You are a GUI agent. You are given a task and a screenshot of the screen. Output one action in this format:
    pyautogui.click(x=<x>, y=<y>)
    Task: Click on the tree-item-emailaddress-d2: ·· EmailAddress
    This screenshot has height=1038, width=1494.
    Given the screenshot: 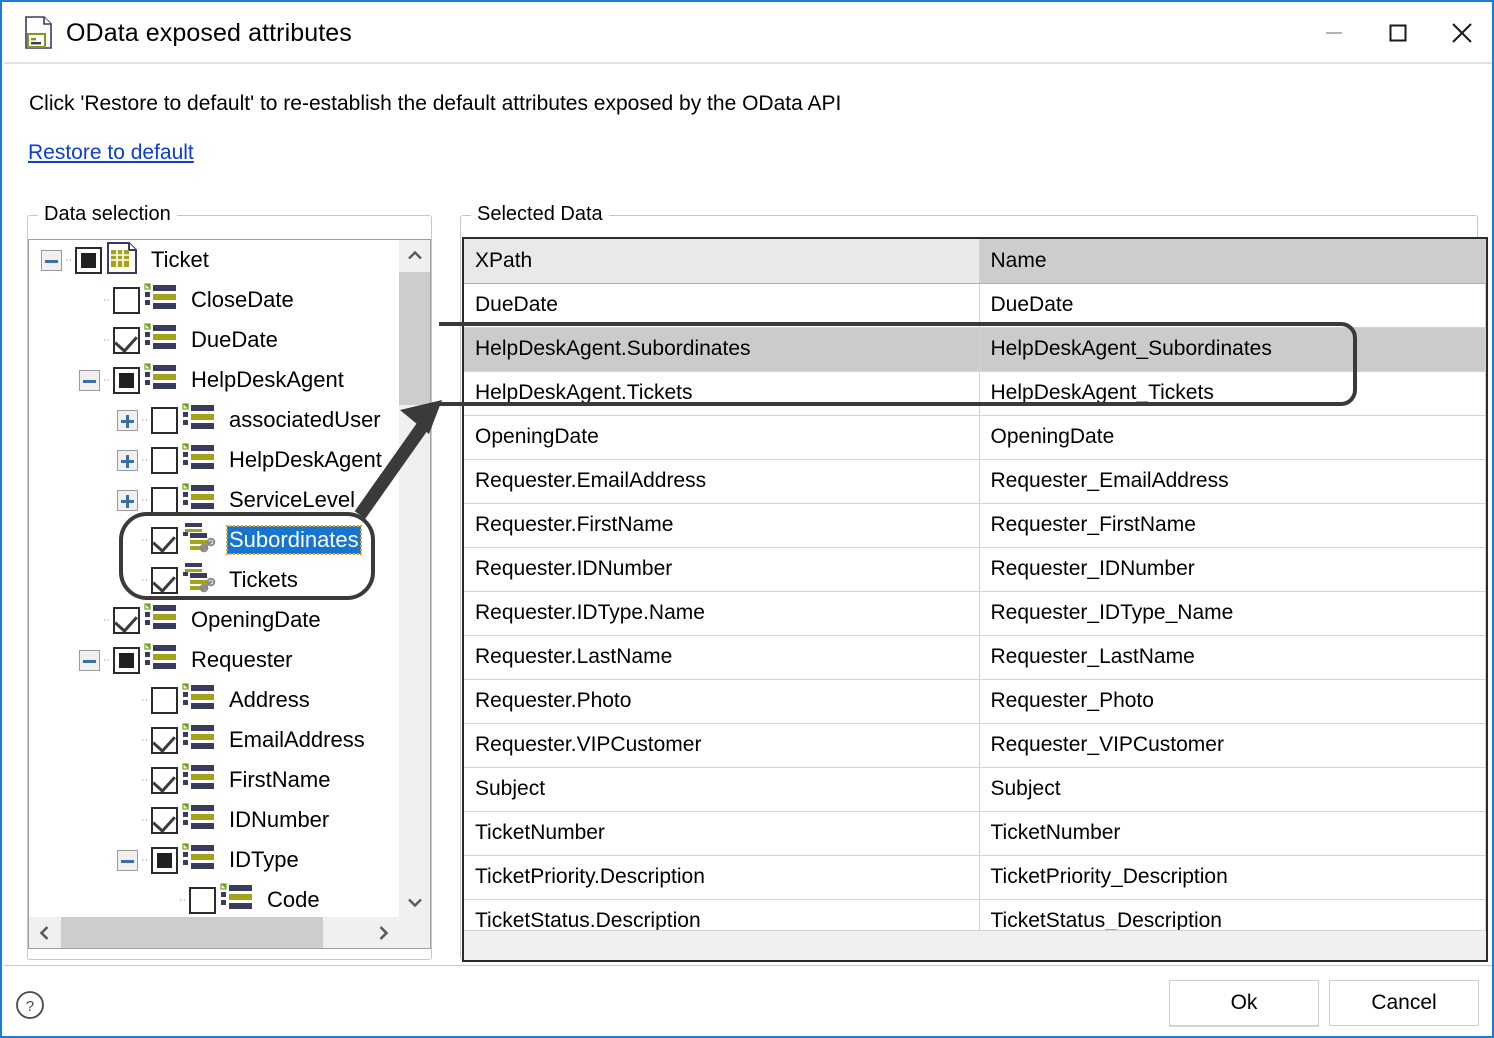 What is the action you would take?
    pyautogui.click(x=214, y=740)
    